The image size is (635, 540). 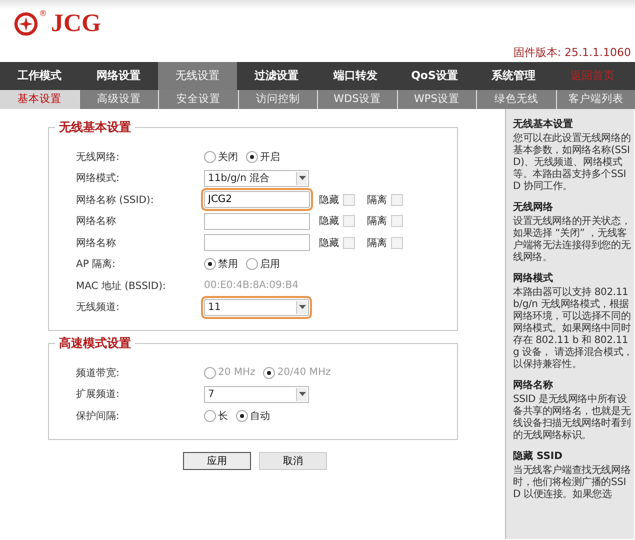 What do you see at coordinates (76, 24) in the screenshot?
I see `logo-text: JCG` at bounding box center [76, 24].